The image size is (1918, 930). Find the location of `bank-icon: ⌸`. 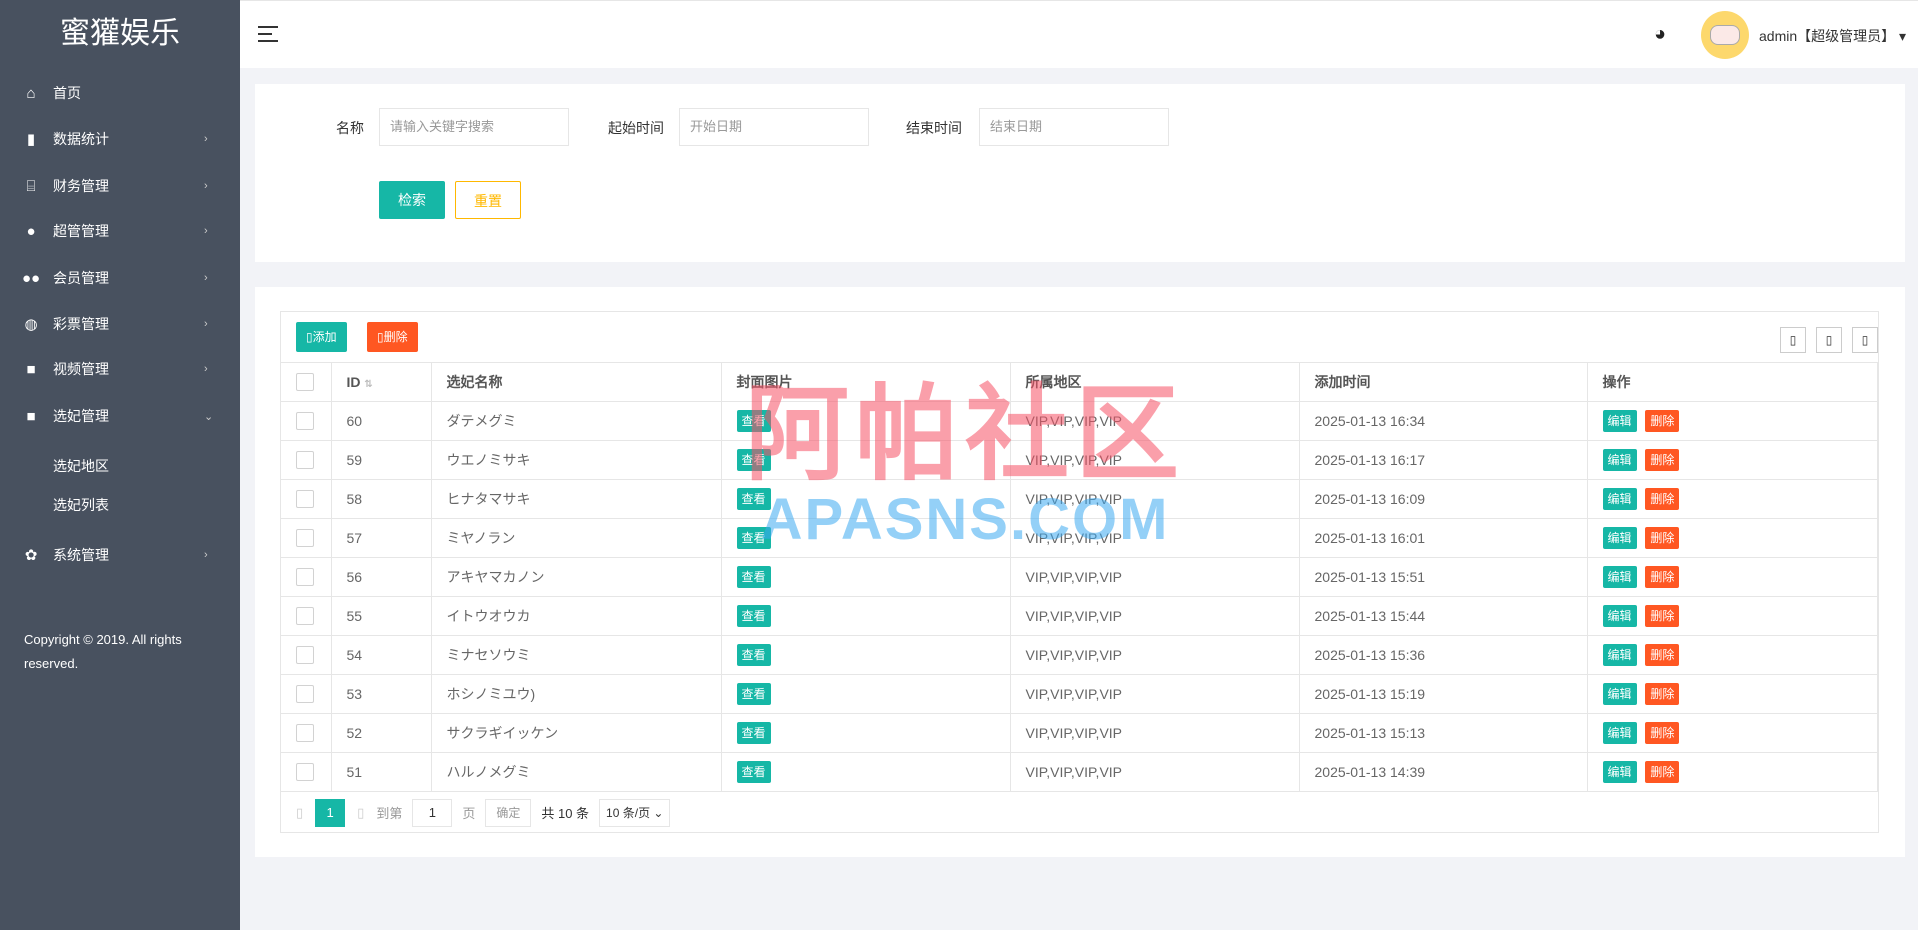

bank-icon: ⌸ is located at coordinates (31, 186).